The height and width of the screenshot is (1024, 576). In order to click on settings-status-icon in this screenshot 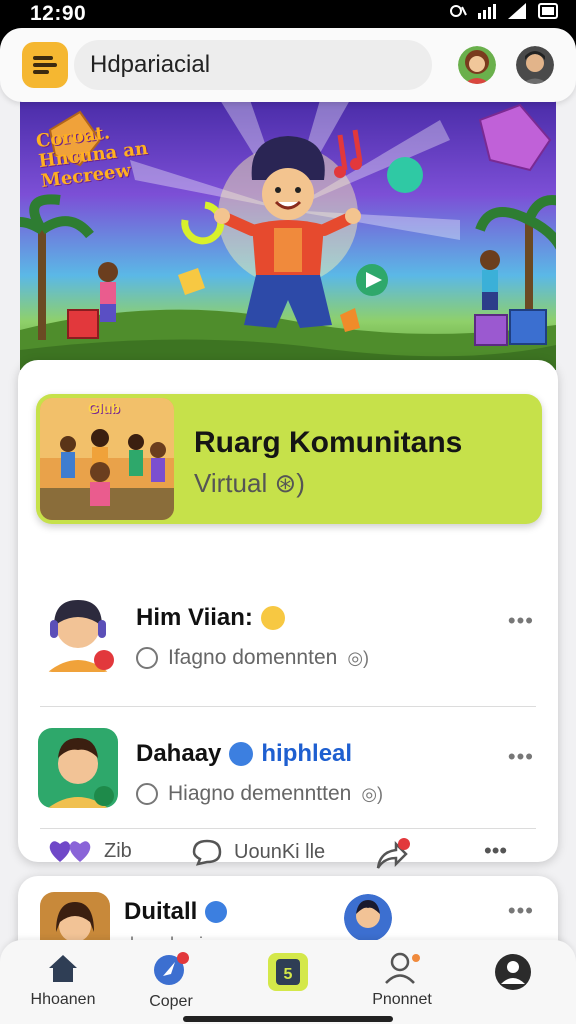, I will do `click(458, 11)`.